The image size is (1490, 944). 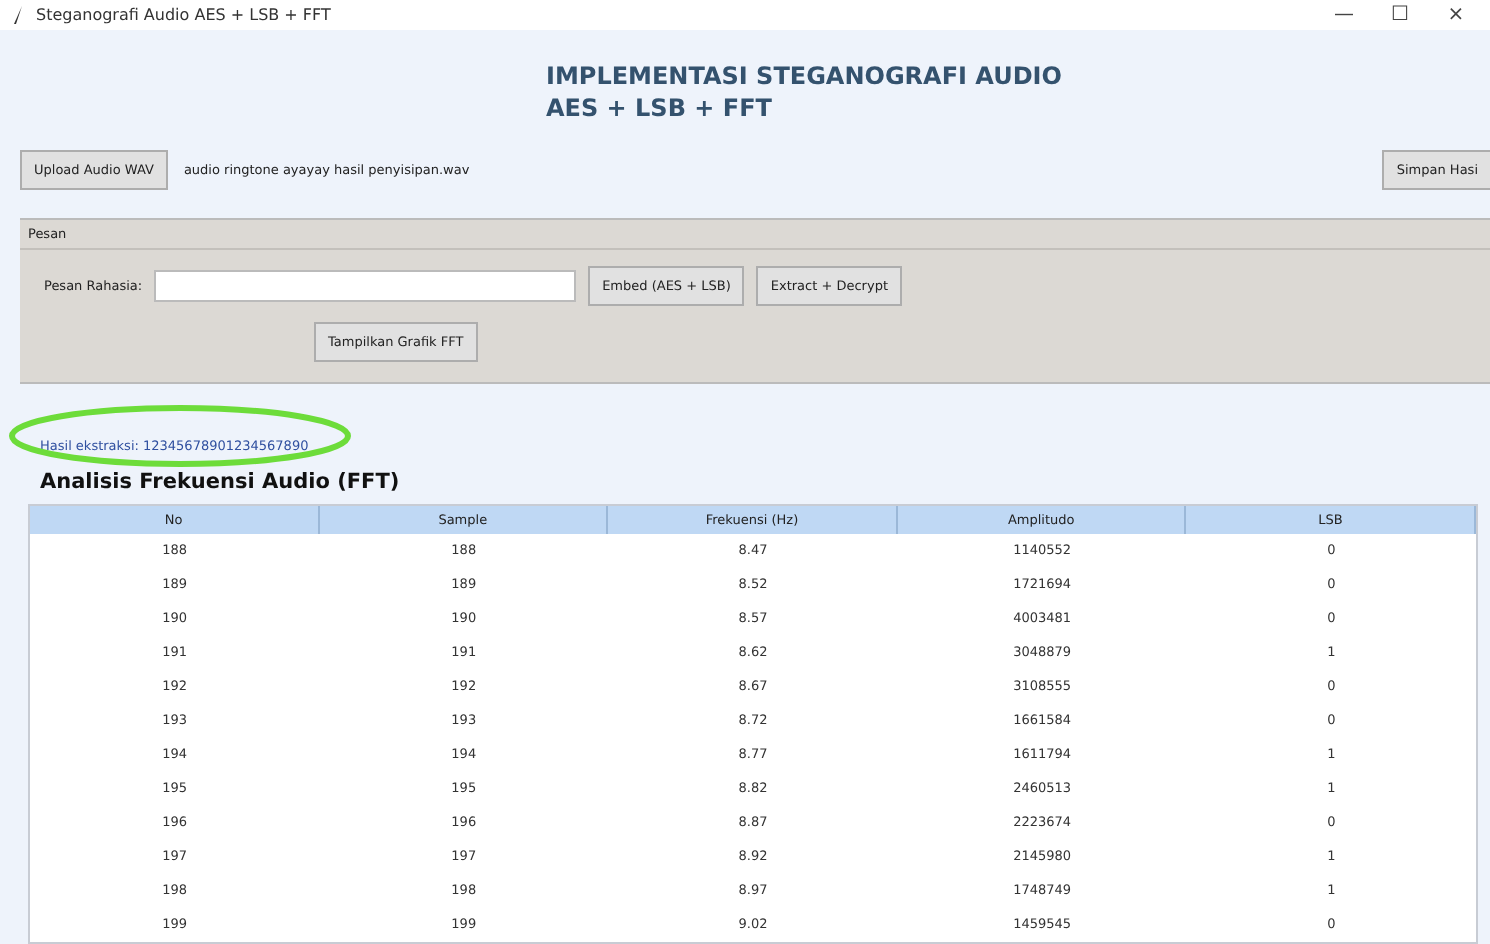 I want to click on app-title: AES + LSB + FFT, so click(x=659, y=108).